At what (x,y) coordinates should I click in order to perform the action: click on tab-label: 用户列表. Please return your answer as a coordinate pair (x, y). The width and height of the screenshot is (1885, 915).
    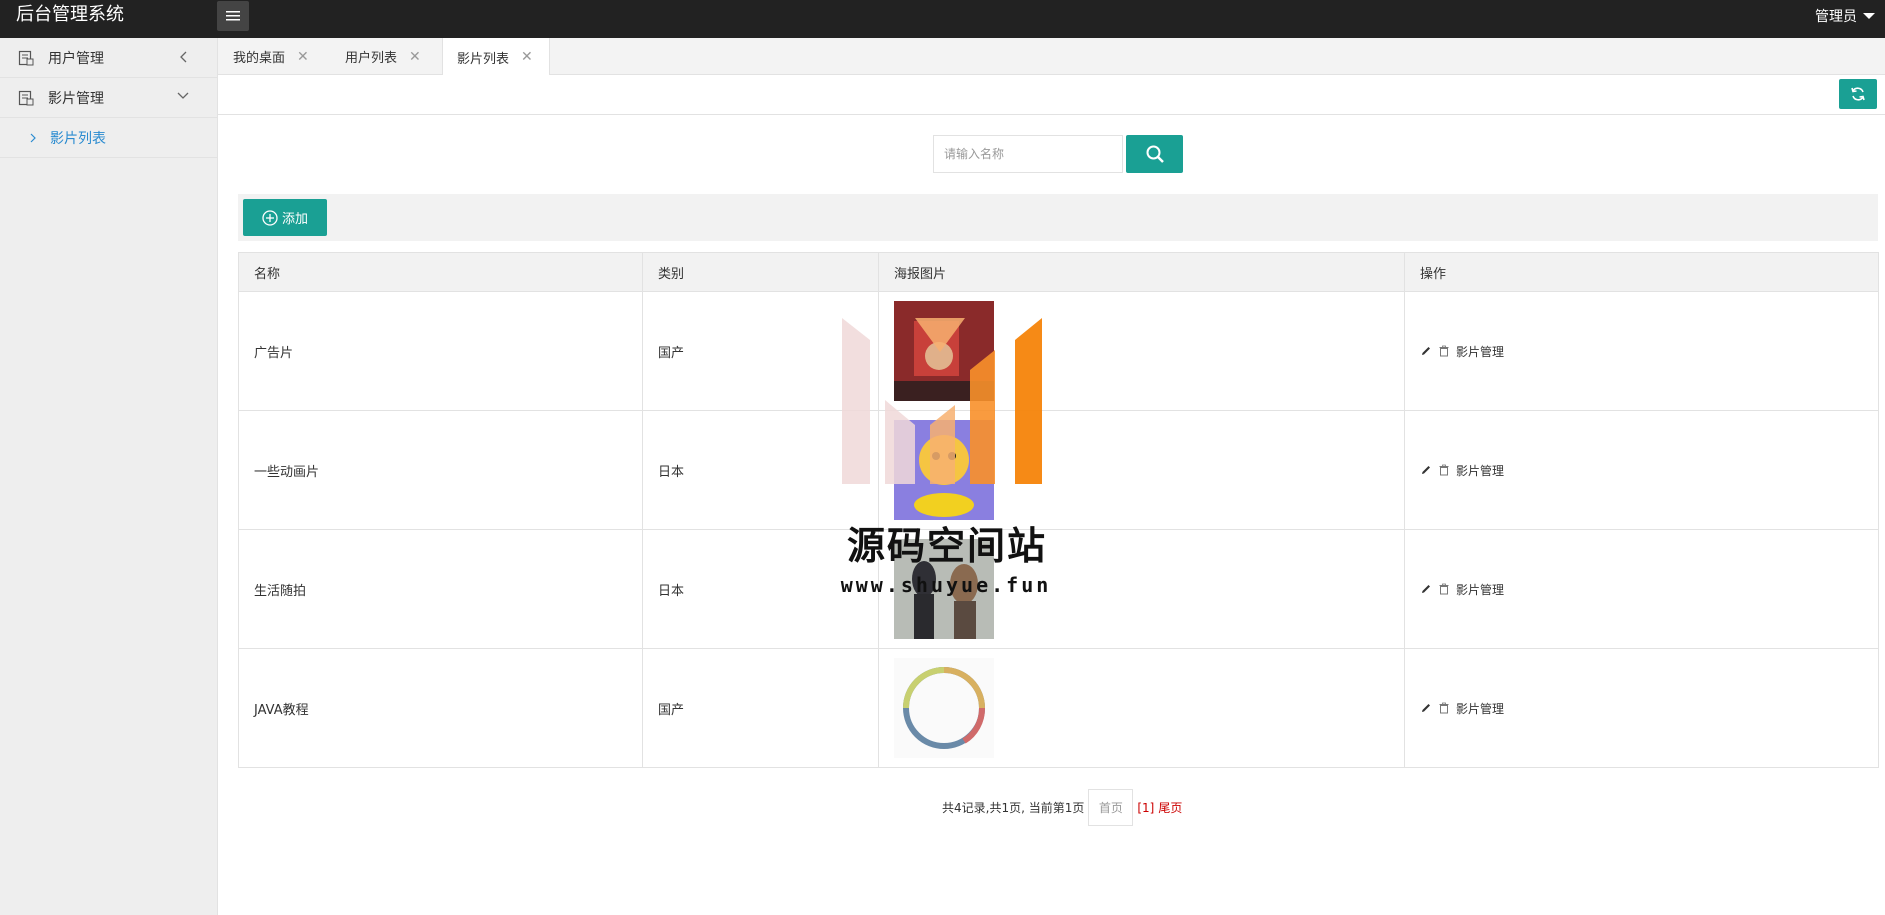
    Looking at the image, I should click on (371, 58).